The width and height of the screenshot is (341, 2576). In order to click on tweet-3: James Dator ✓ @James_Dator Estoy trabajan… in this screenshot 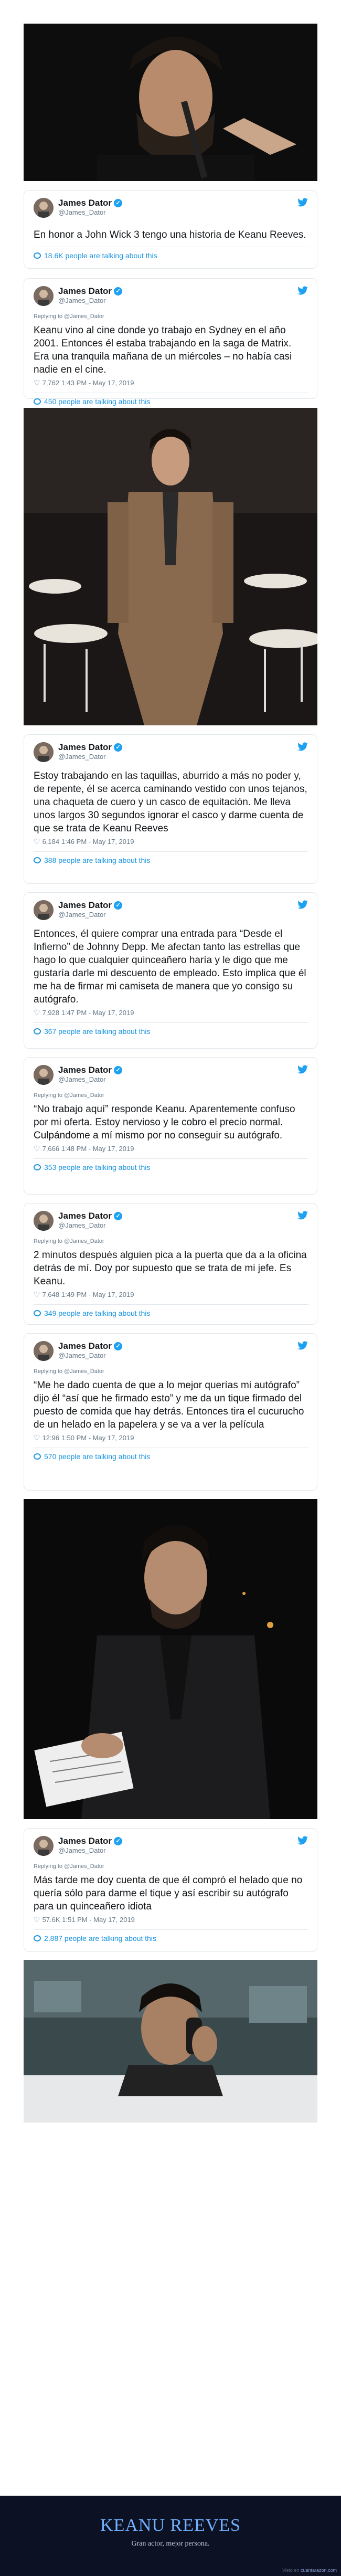, I will do `click(170, 809)`.